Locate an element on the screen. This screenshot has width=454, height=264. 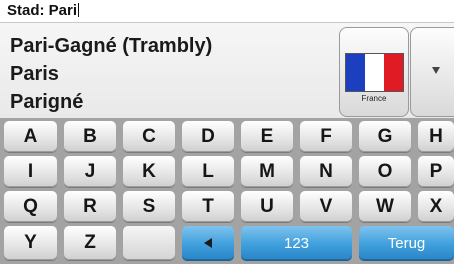
key-m: M is located at coordinates (267, 171).